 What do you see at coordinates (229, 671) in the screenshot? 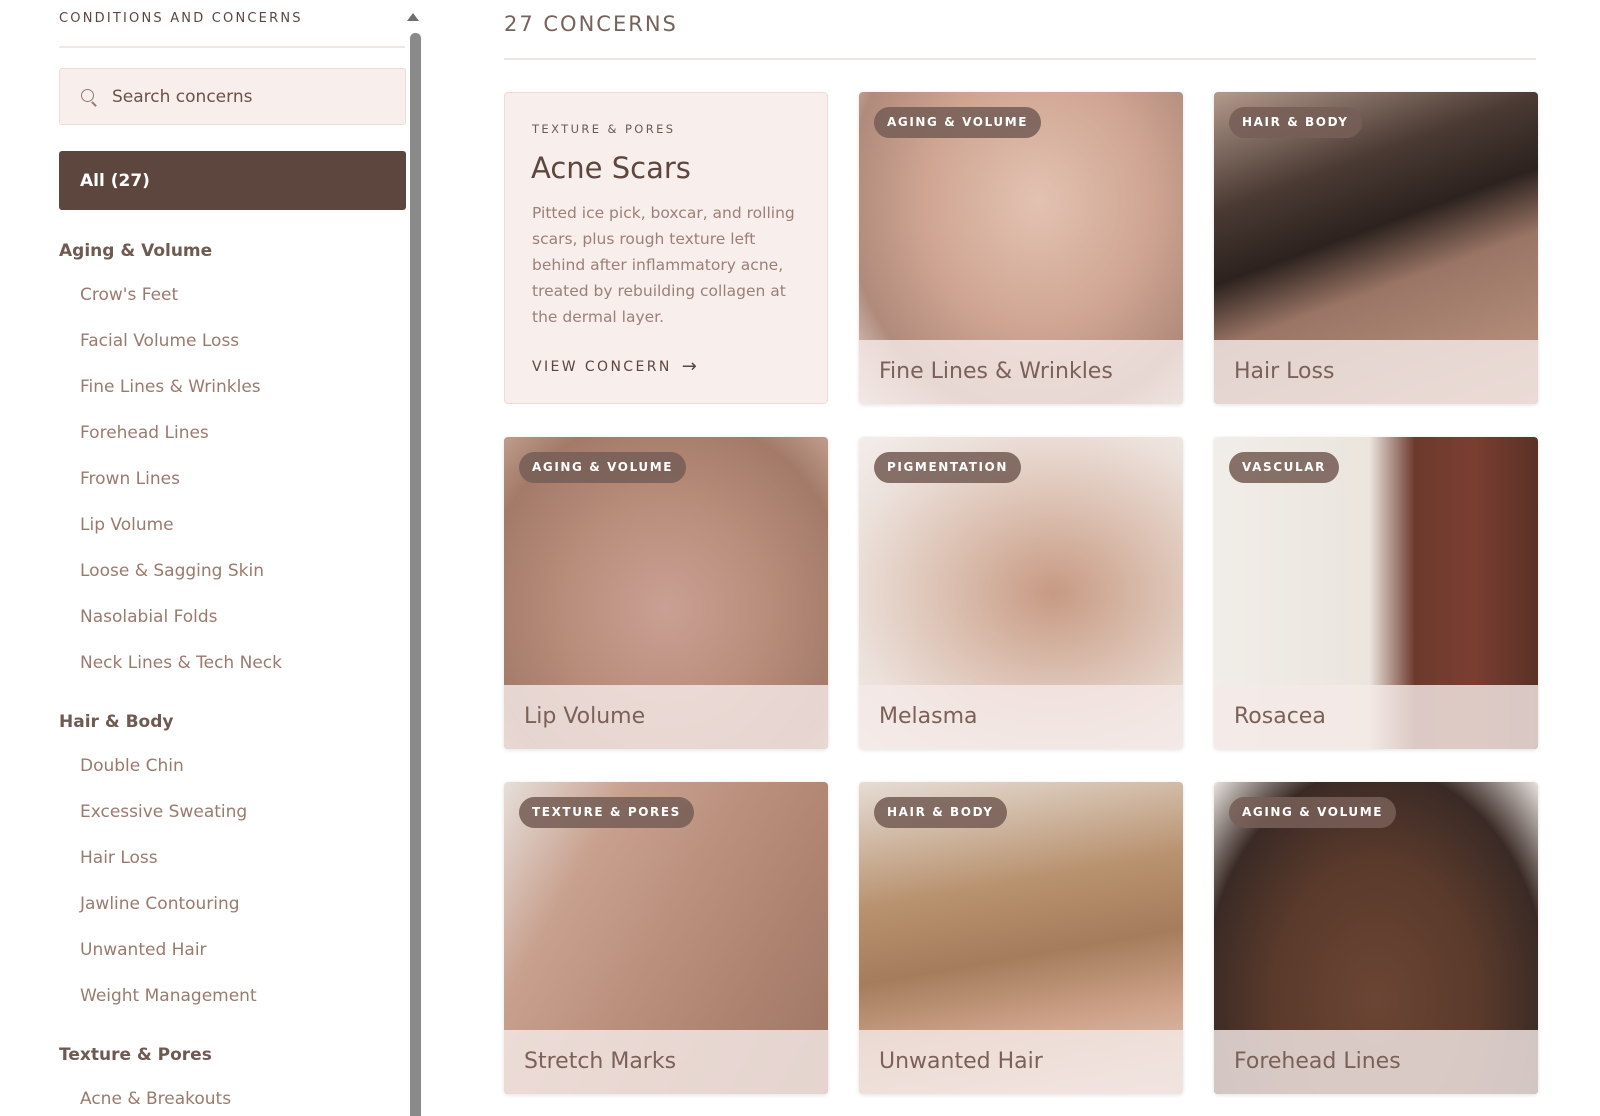
I see `category-item-neck-lines: Neck Lines & Tech Neck` at bounding box center [229, 671].